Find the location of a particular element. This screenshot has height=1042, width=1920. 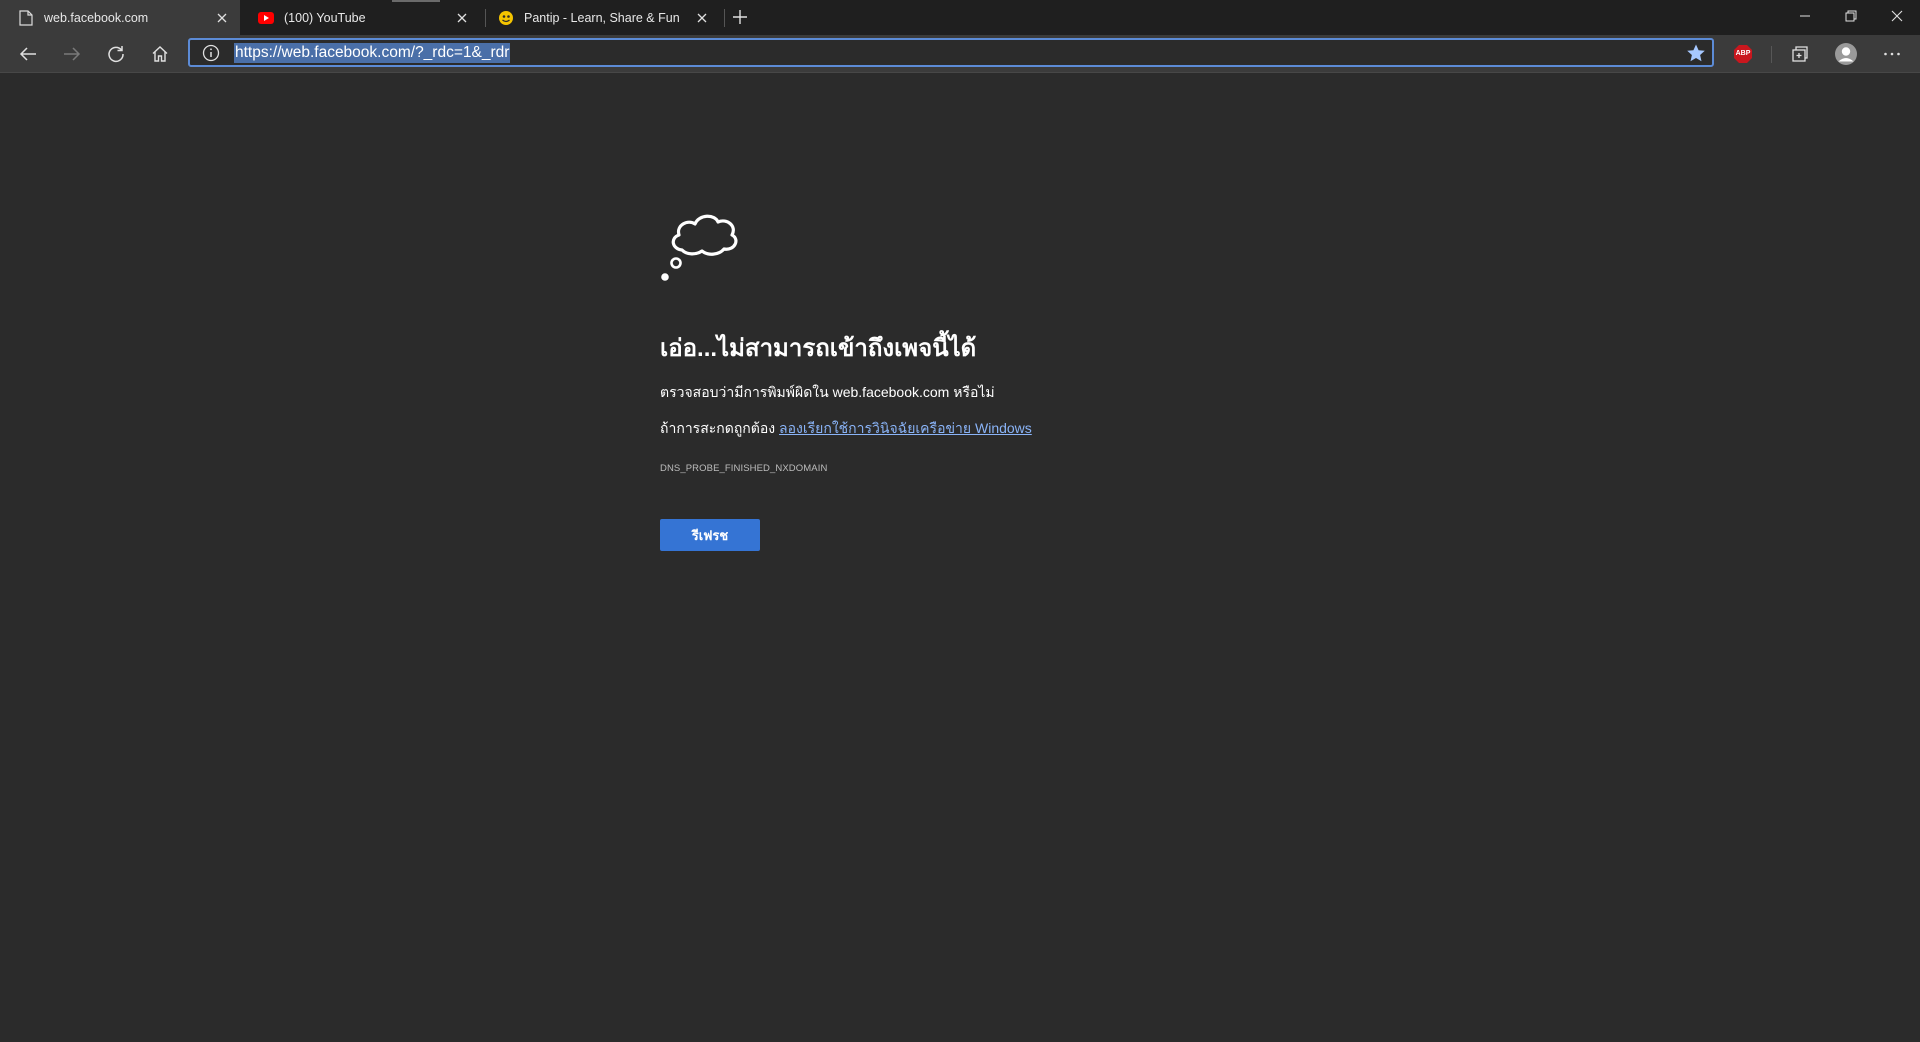

adblock-label: ABP is located at coordinates (1743, 53).